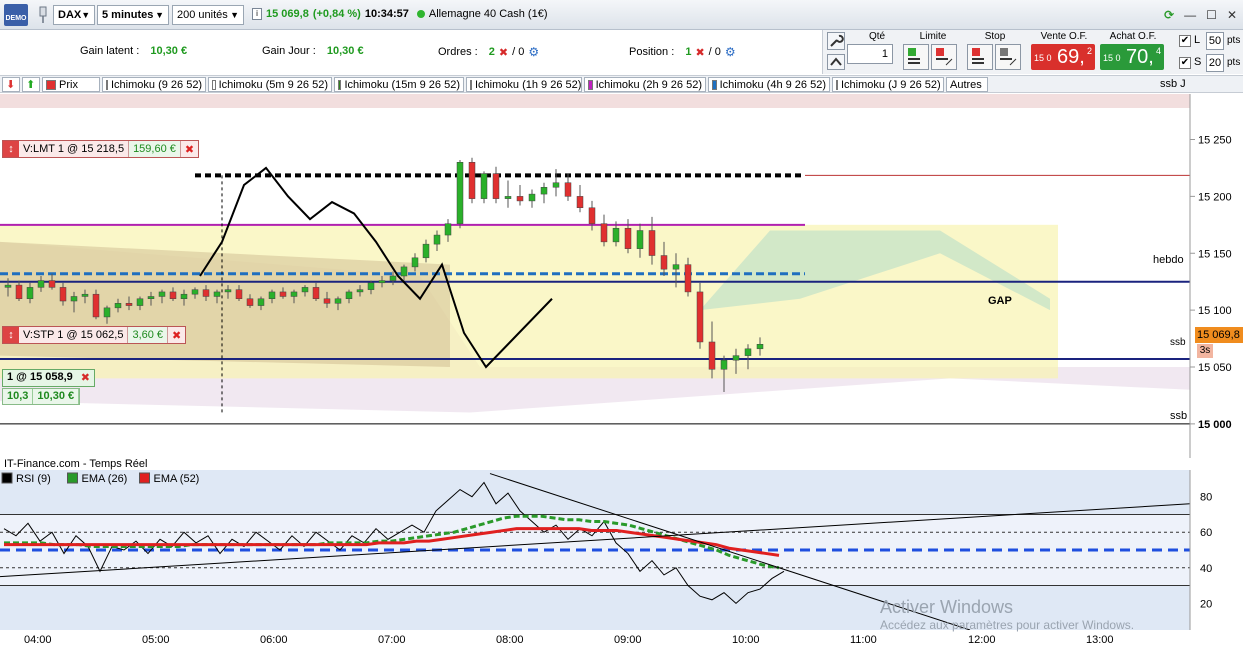  Describe the element at coordinates (1219, 335) in the screenshot. I see `current-price-tag: 15 069,8` at that location.